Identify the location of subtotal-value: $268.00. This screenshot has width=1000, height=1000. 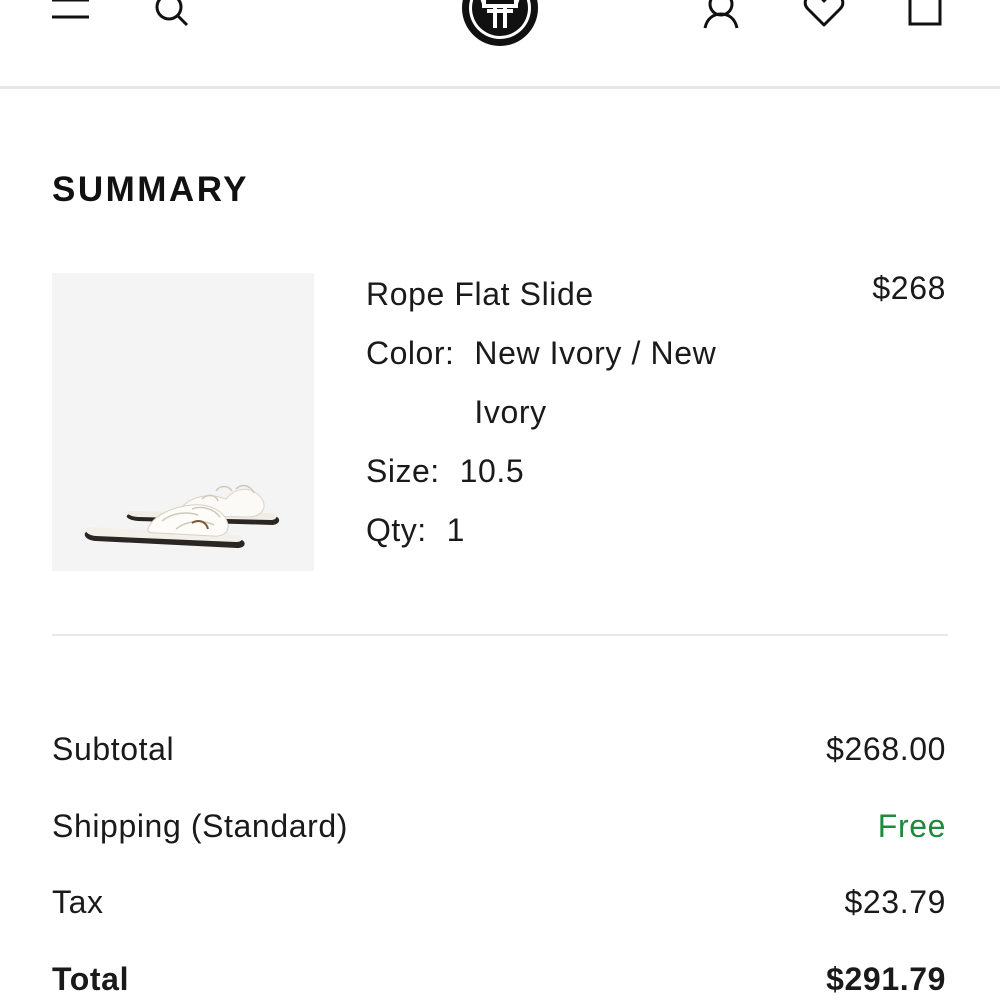
(886, 749).